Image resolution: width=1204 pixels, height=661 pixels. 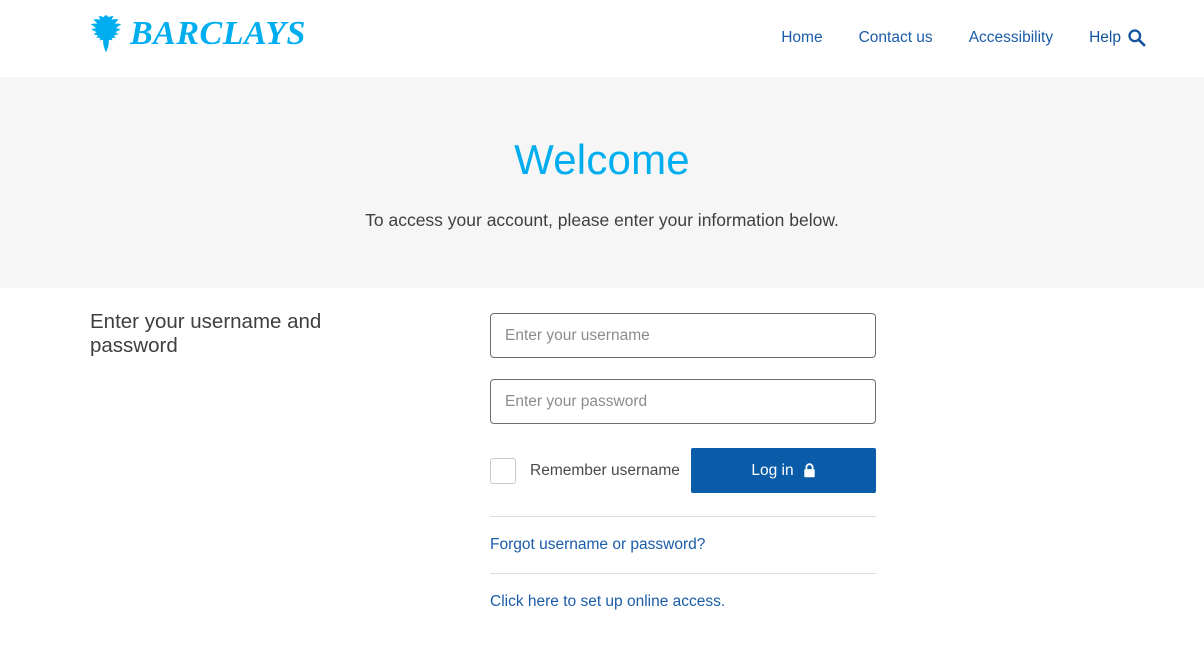 I want to click on forgot-link-row: Forgot username or password?, so click(x=683, y=545).